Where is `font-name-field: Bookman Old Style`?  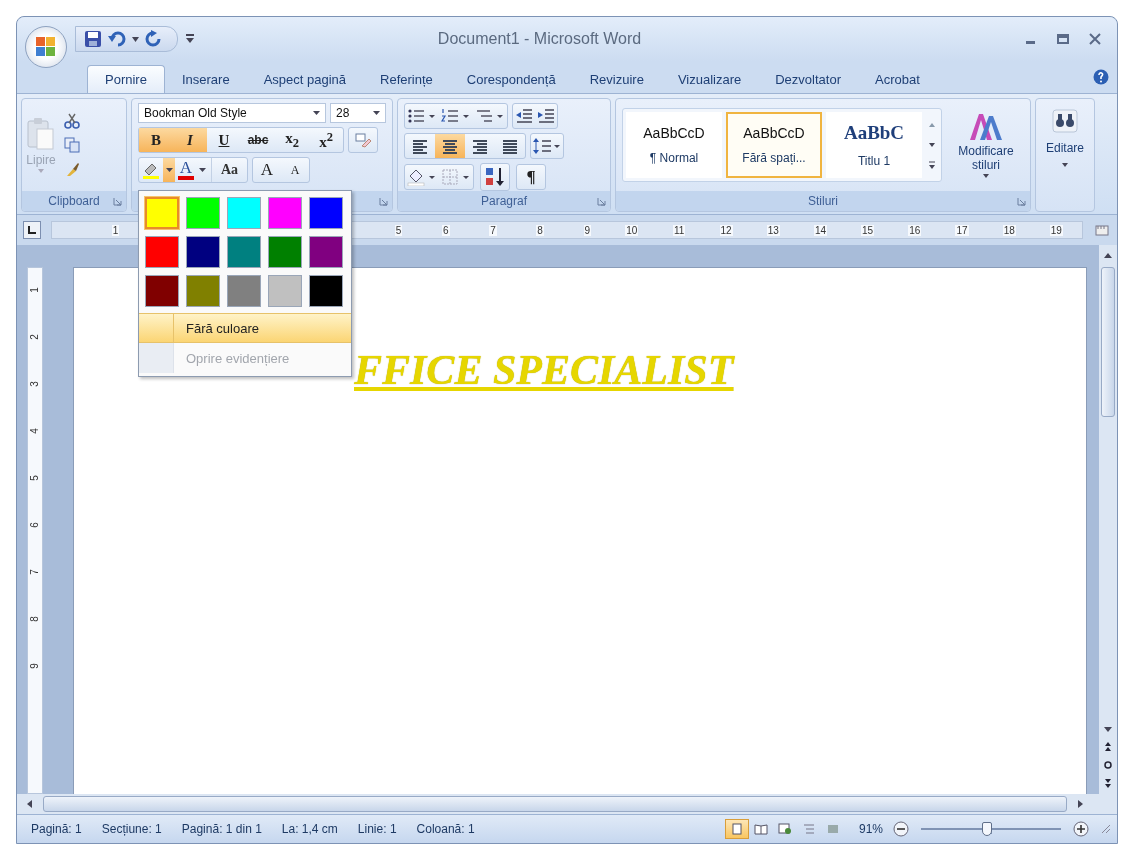 font-name-field: Bookman Old Style is located at coordinates (232, 113).